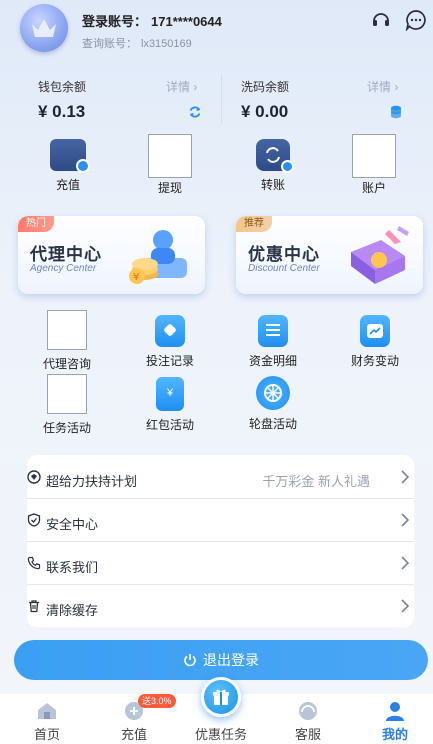 This screenshot has width=433, height=744. Describe the element at coordinates (220, 734) in the screenshot. I see `tab-promo-task-label: 优惠任务` at that location.